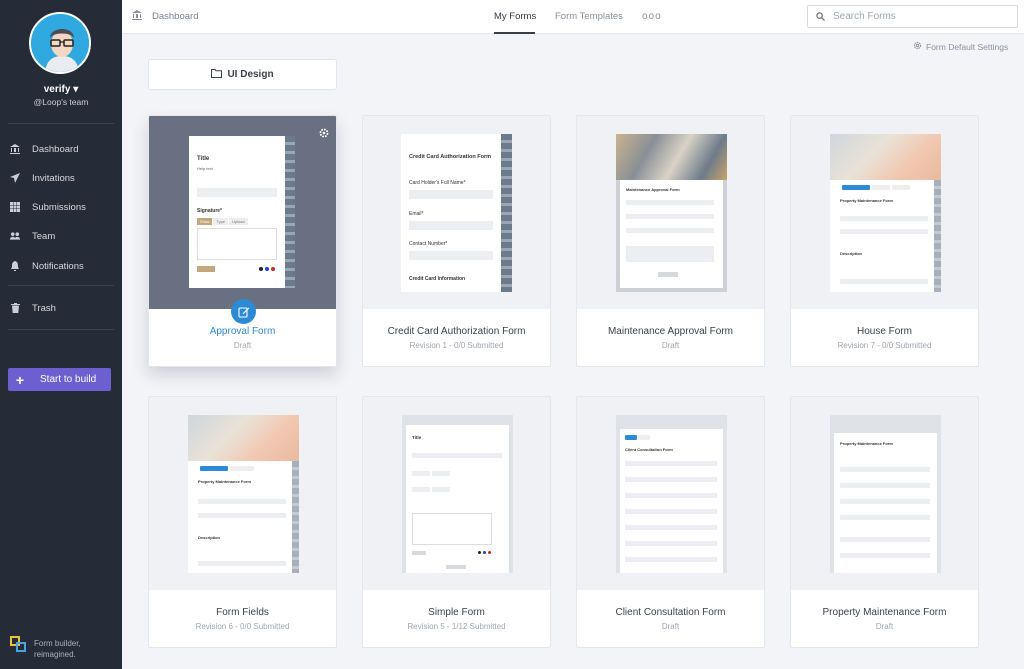  Describe the element at coordinates (20, 379) in the screenshot. I see `plus-icon: +` at that location.